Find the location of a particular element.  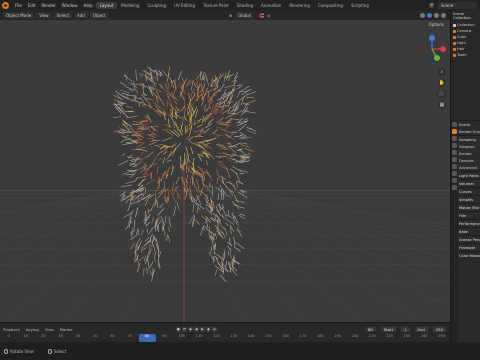

menu-edit: Edit is located at coordinates (32, 5).